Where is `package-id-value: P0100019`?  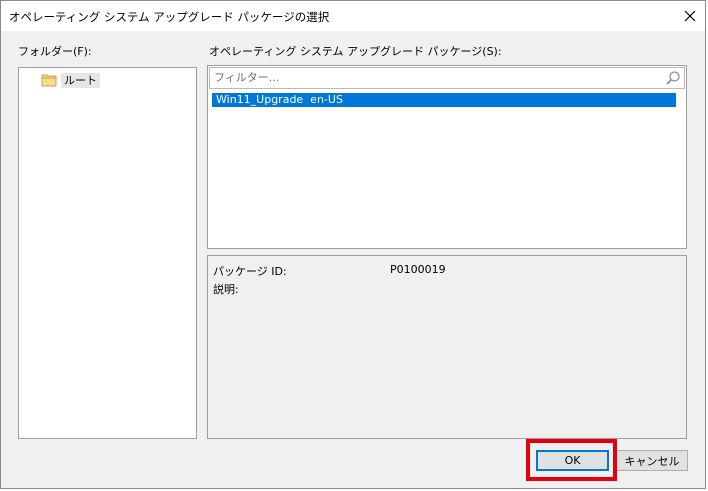 package-id-value: P0100019 is located at coordinates (418, 269).